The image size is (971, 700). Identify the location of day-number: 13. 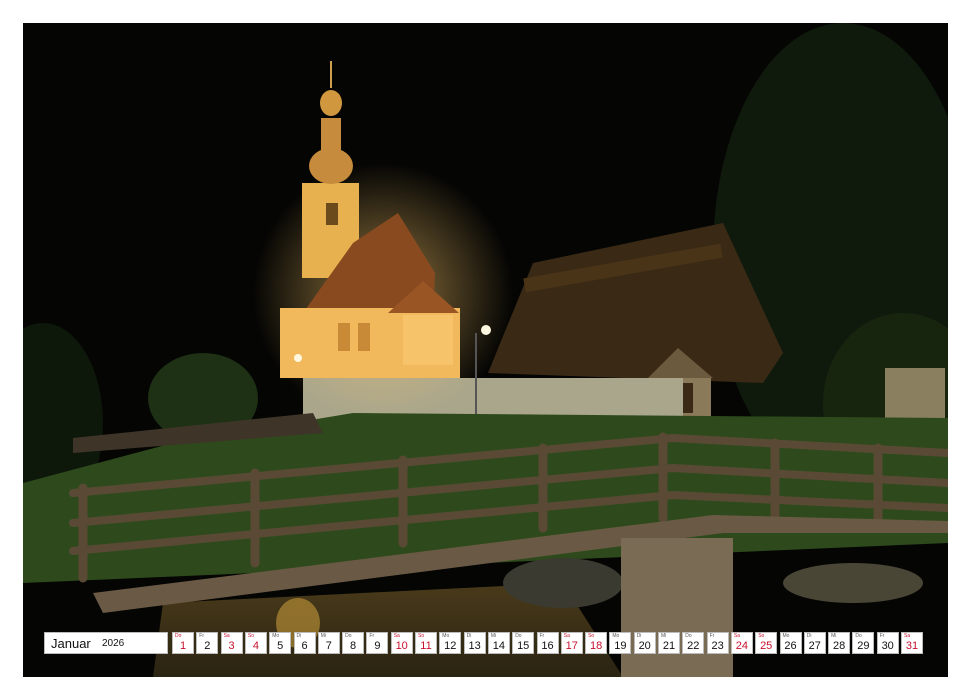
(474, 646).